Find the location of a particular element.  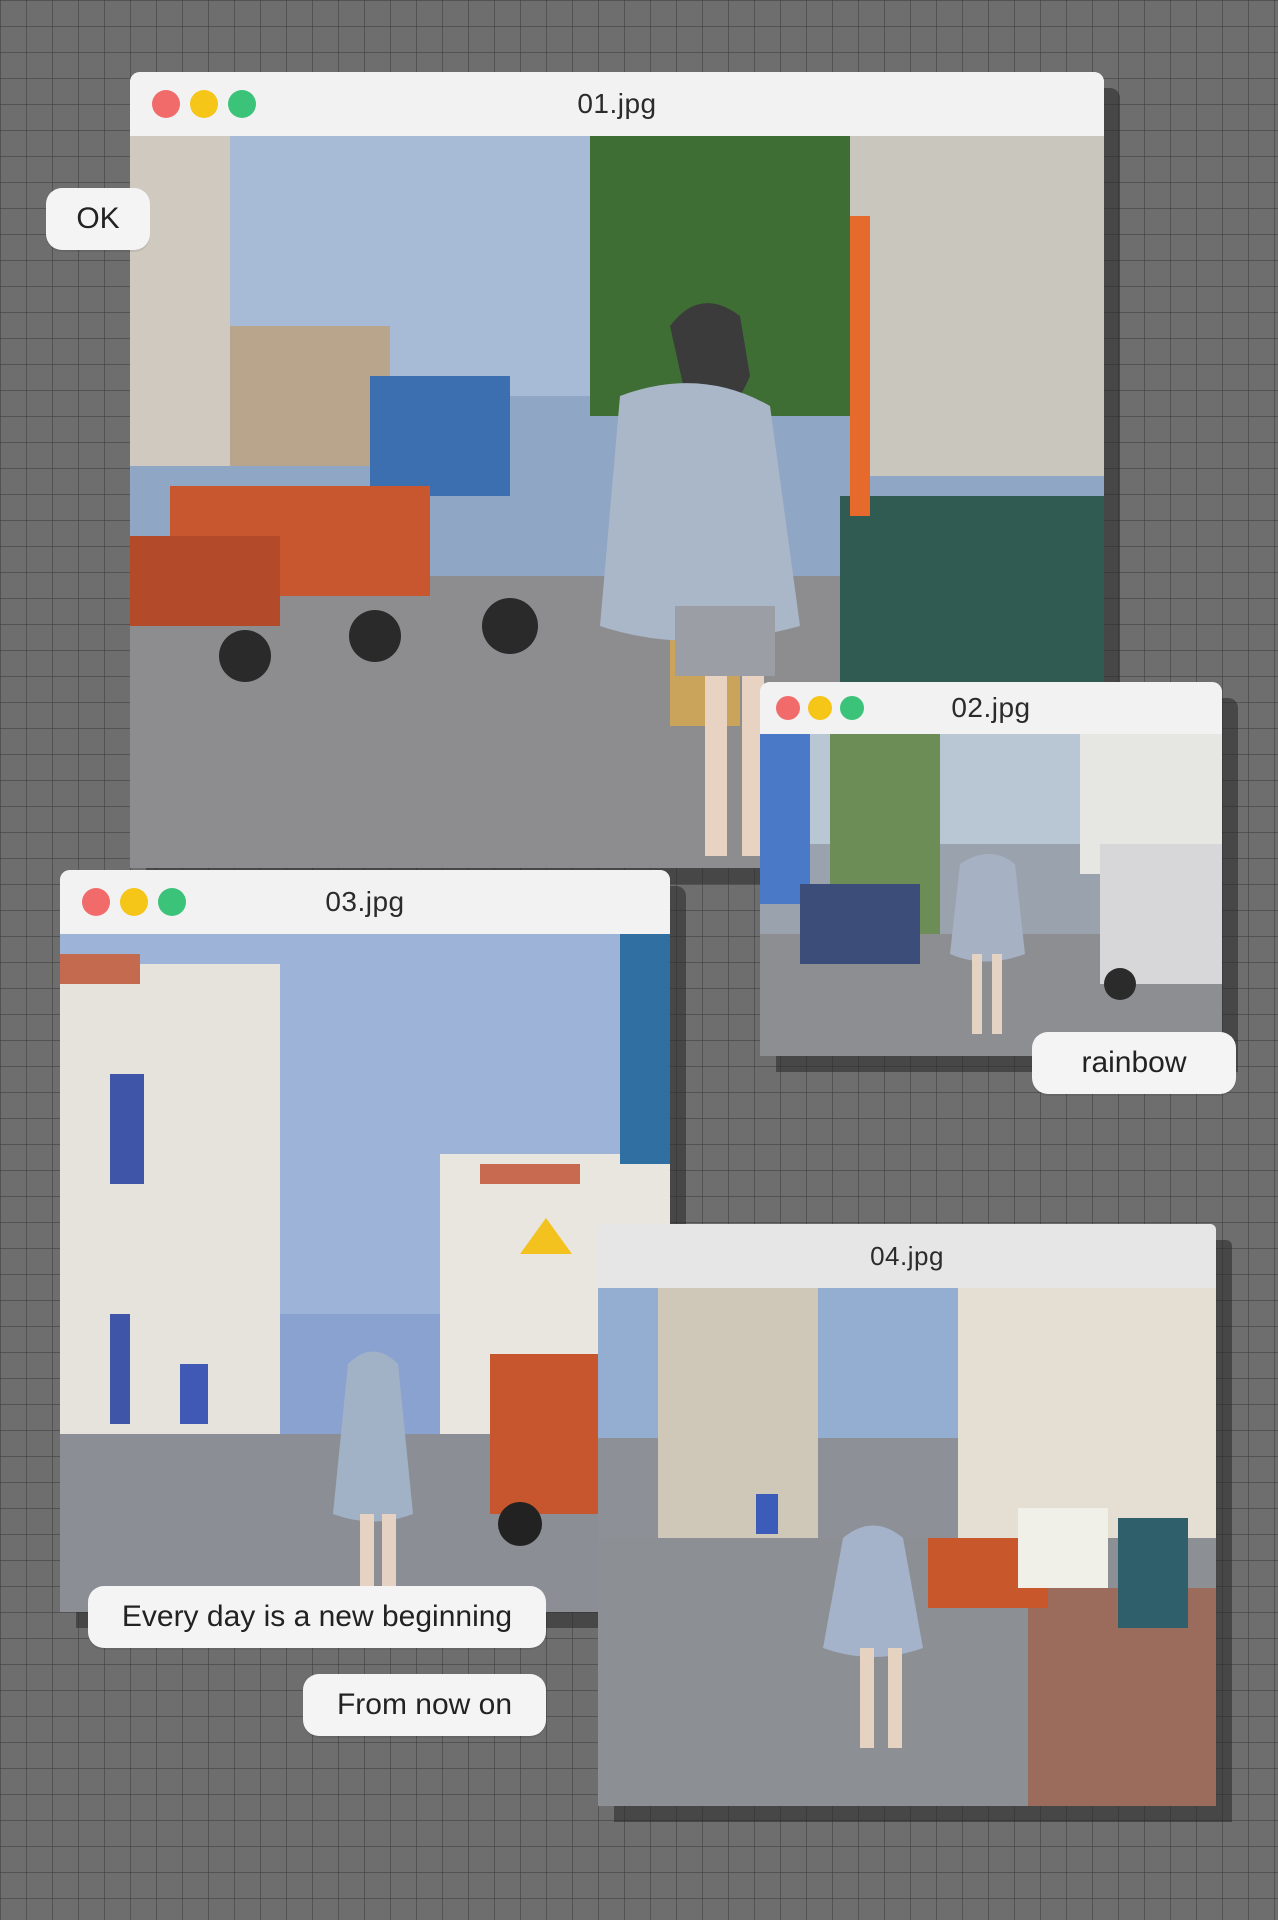

window-titlebar: 01.jpg is located at coordinates (617, 104).